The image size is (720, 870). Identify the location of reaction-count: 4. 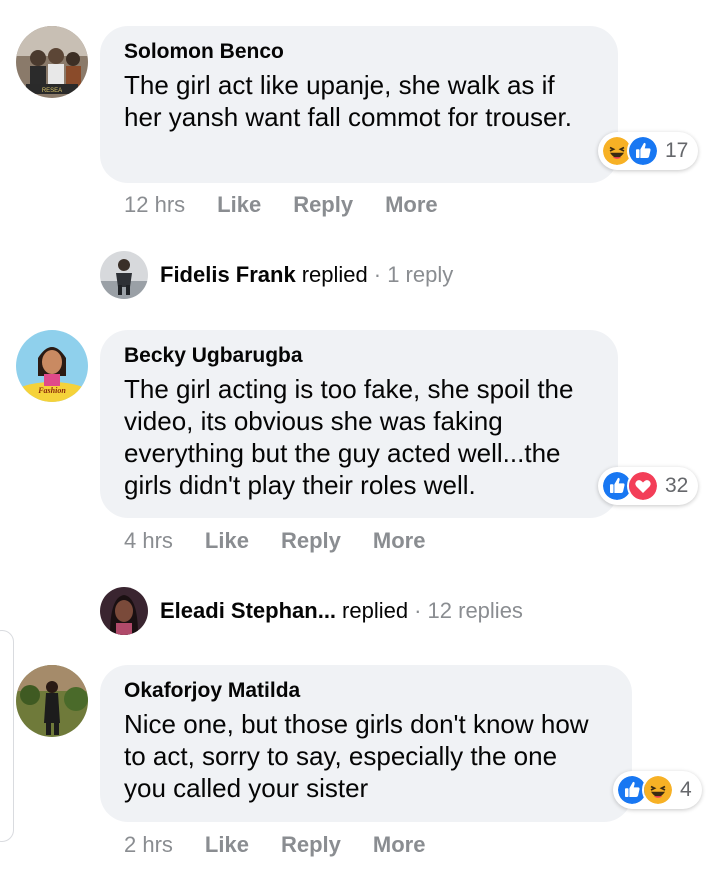
(686, 789).